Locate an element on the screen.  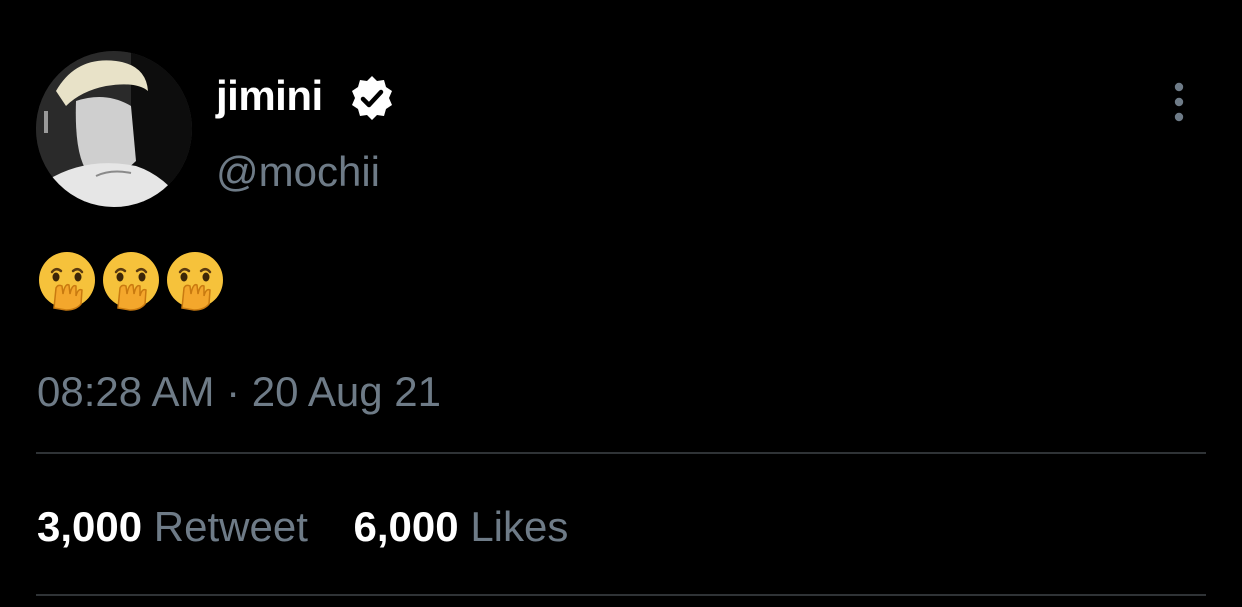
likes-count: 6,000 is located at coordinates (406, 526).